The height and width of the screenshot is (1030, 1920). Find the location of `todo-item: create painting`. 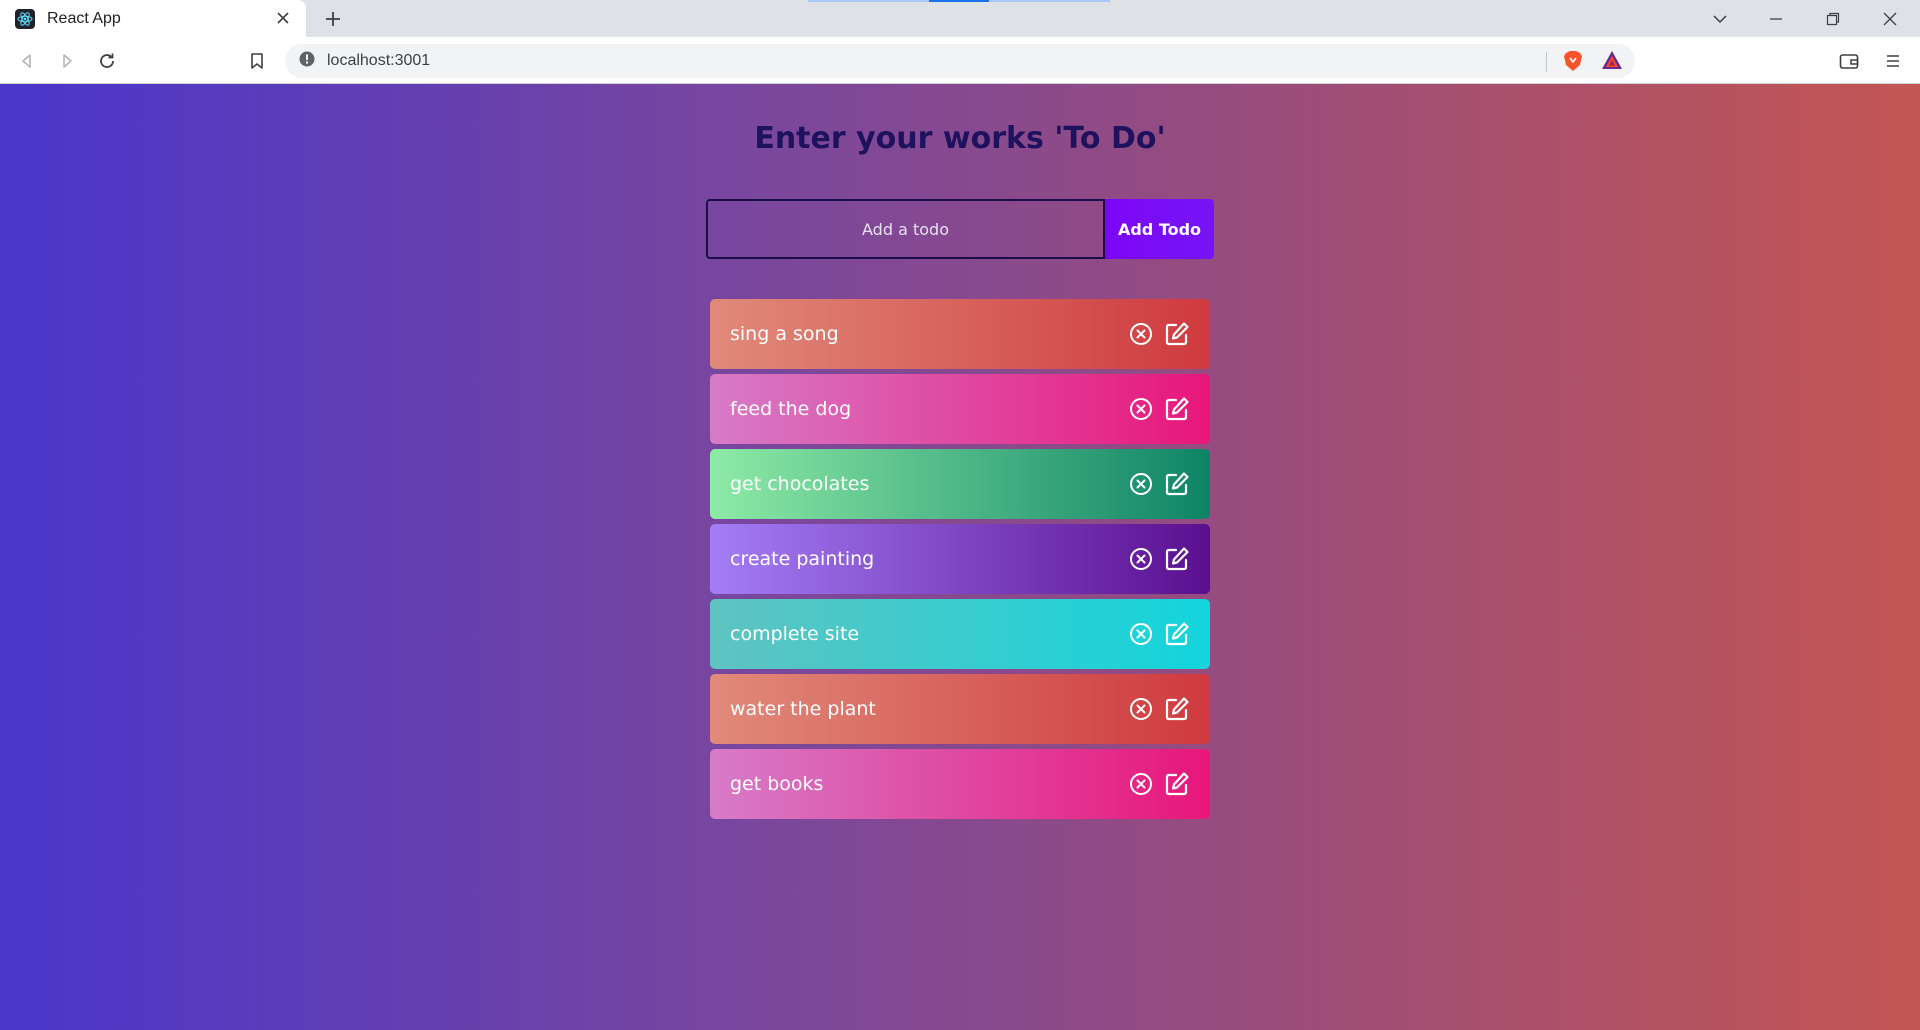

todo-item: create painting is located at coordinates (960, 559).